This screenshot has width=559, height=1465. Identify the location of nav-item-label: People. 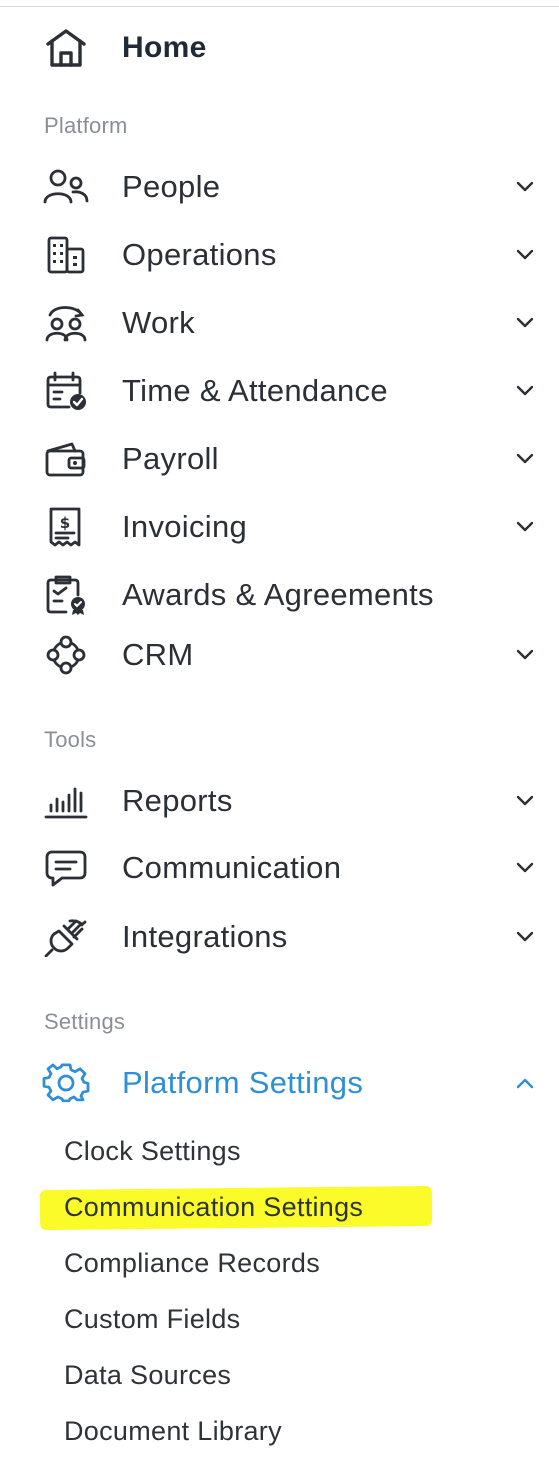
(171, 186).